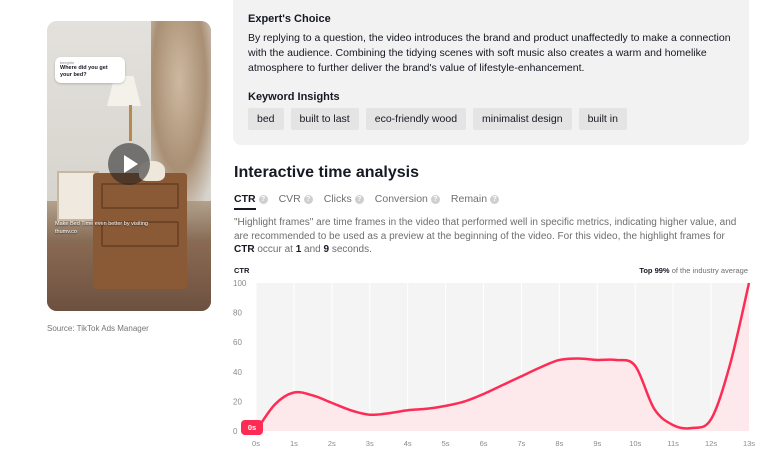  Describe the element at coordinates (337, 199) in the screenshot. I see `tab-label: Clicks` at that location.